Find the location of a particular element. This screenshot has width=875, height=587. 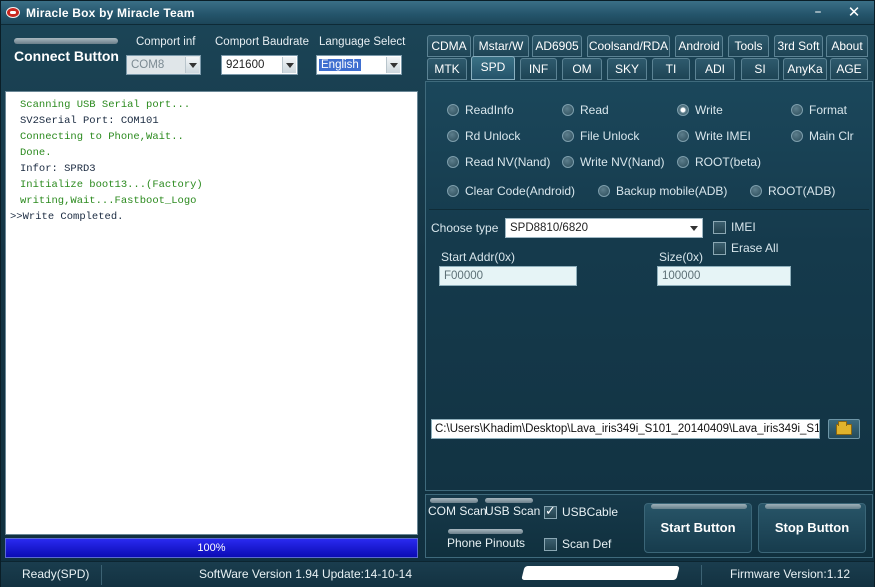

option-write-imei: Write IMEI is located at coordinates (714, 136).